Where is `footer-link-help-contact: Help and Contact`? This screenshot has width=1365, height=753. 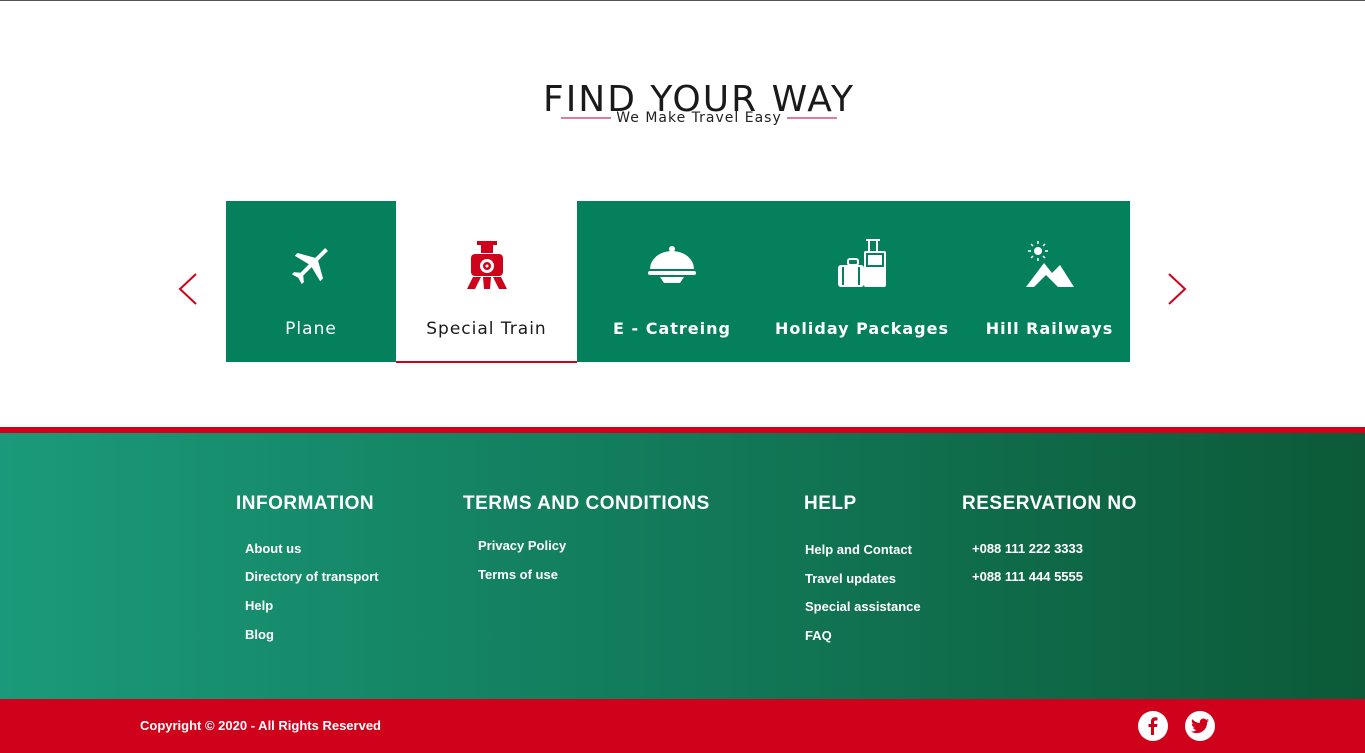
footer-link-help-contact: Help and Contact is located at coordinates (858, 549).